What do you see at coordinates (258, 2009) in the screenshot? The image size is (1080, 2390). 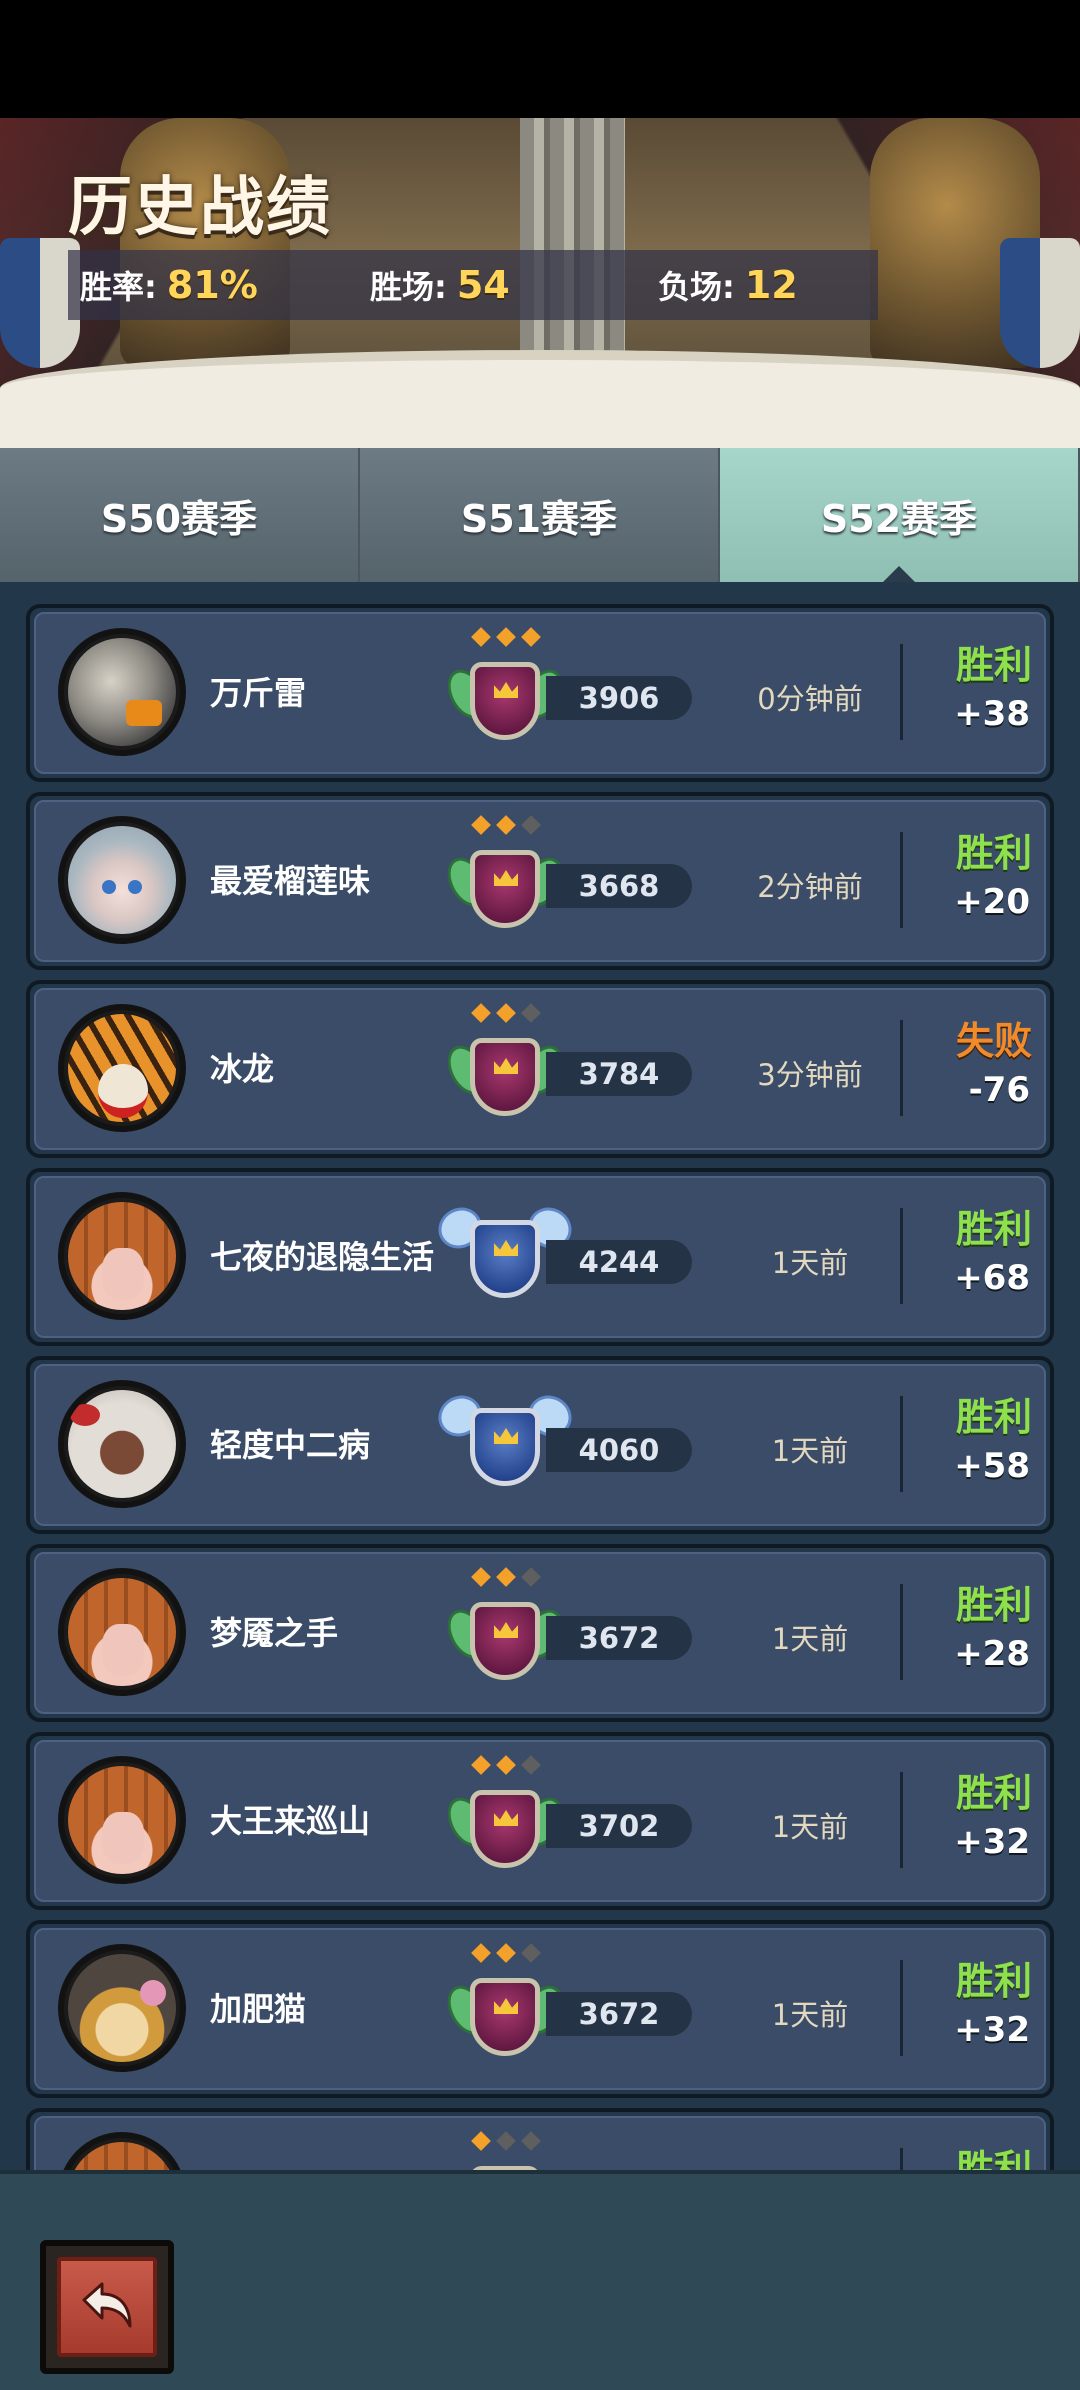 I see `player-name: 加肥猫` at bounding box center [258, 2009].